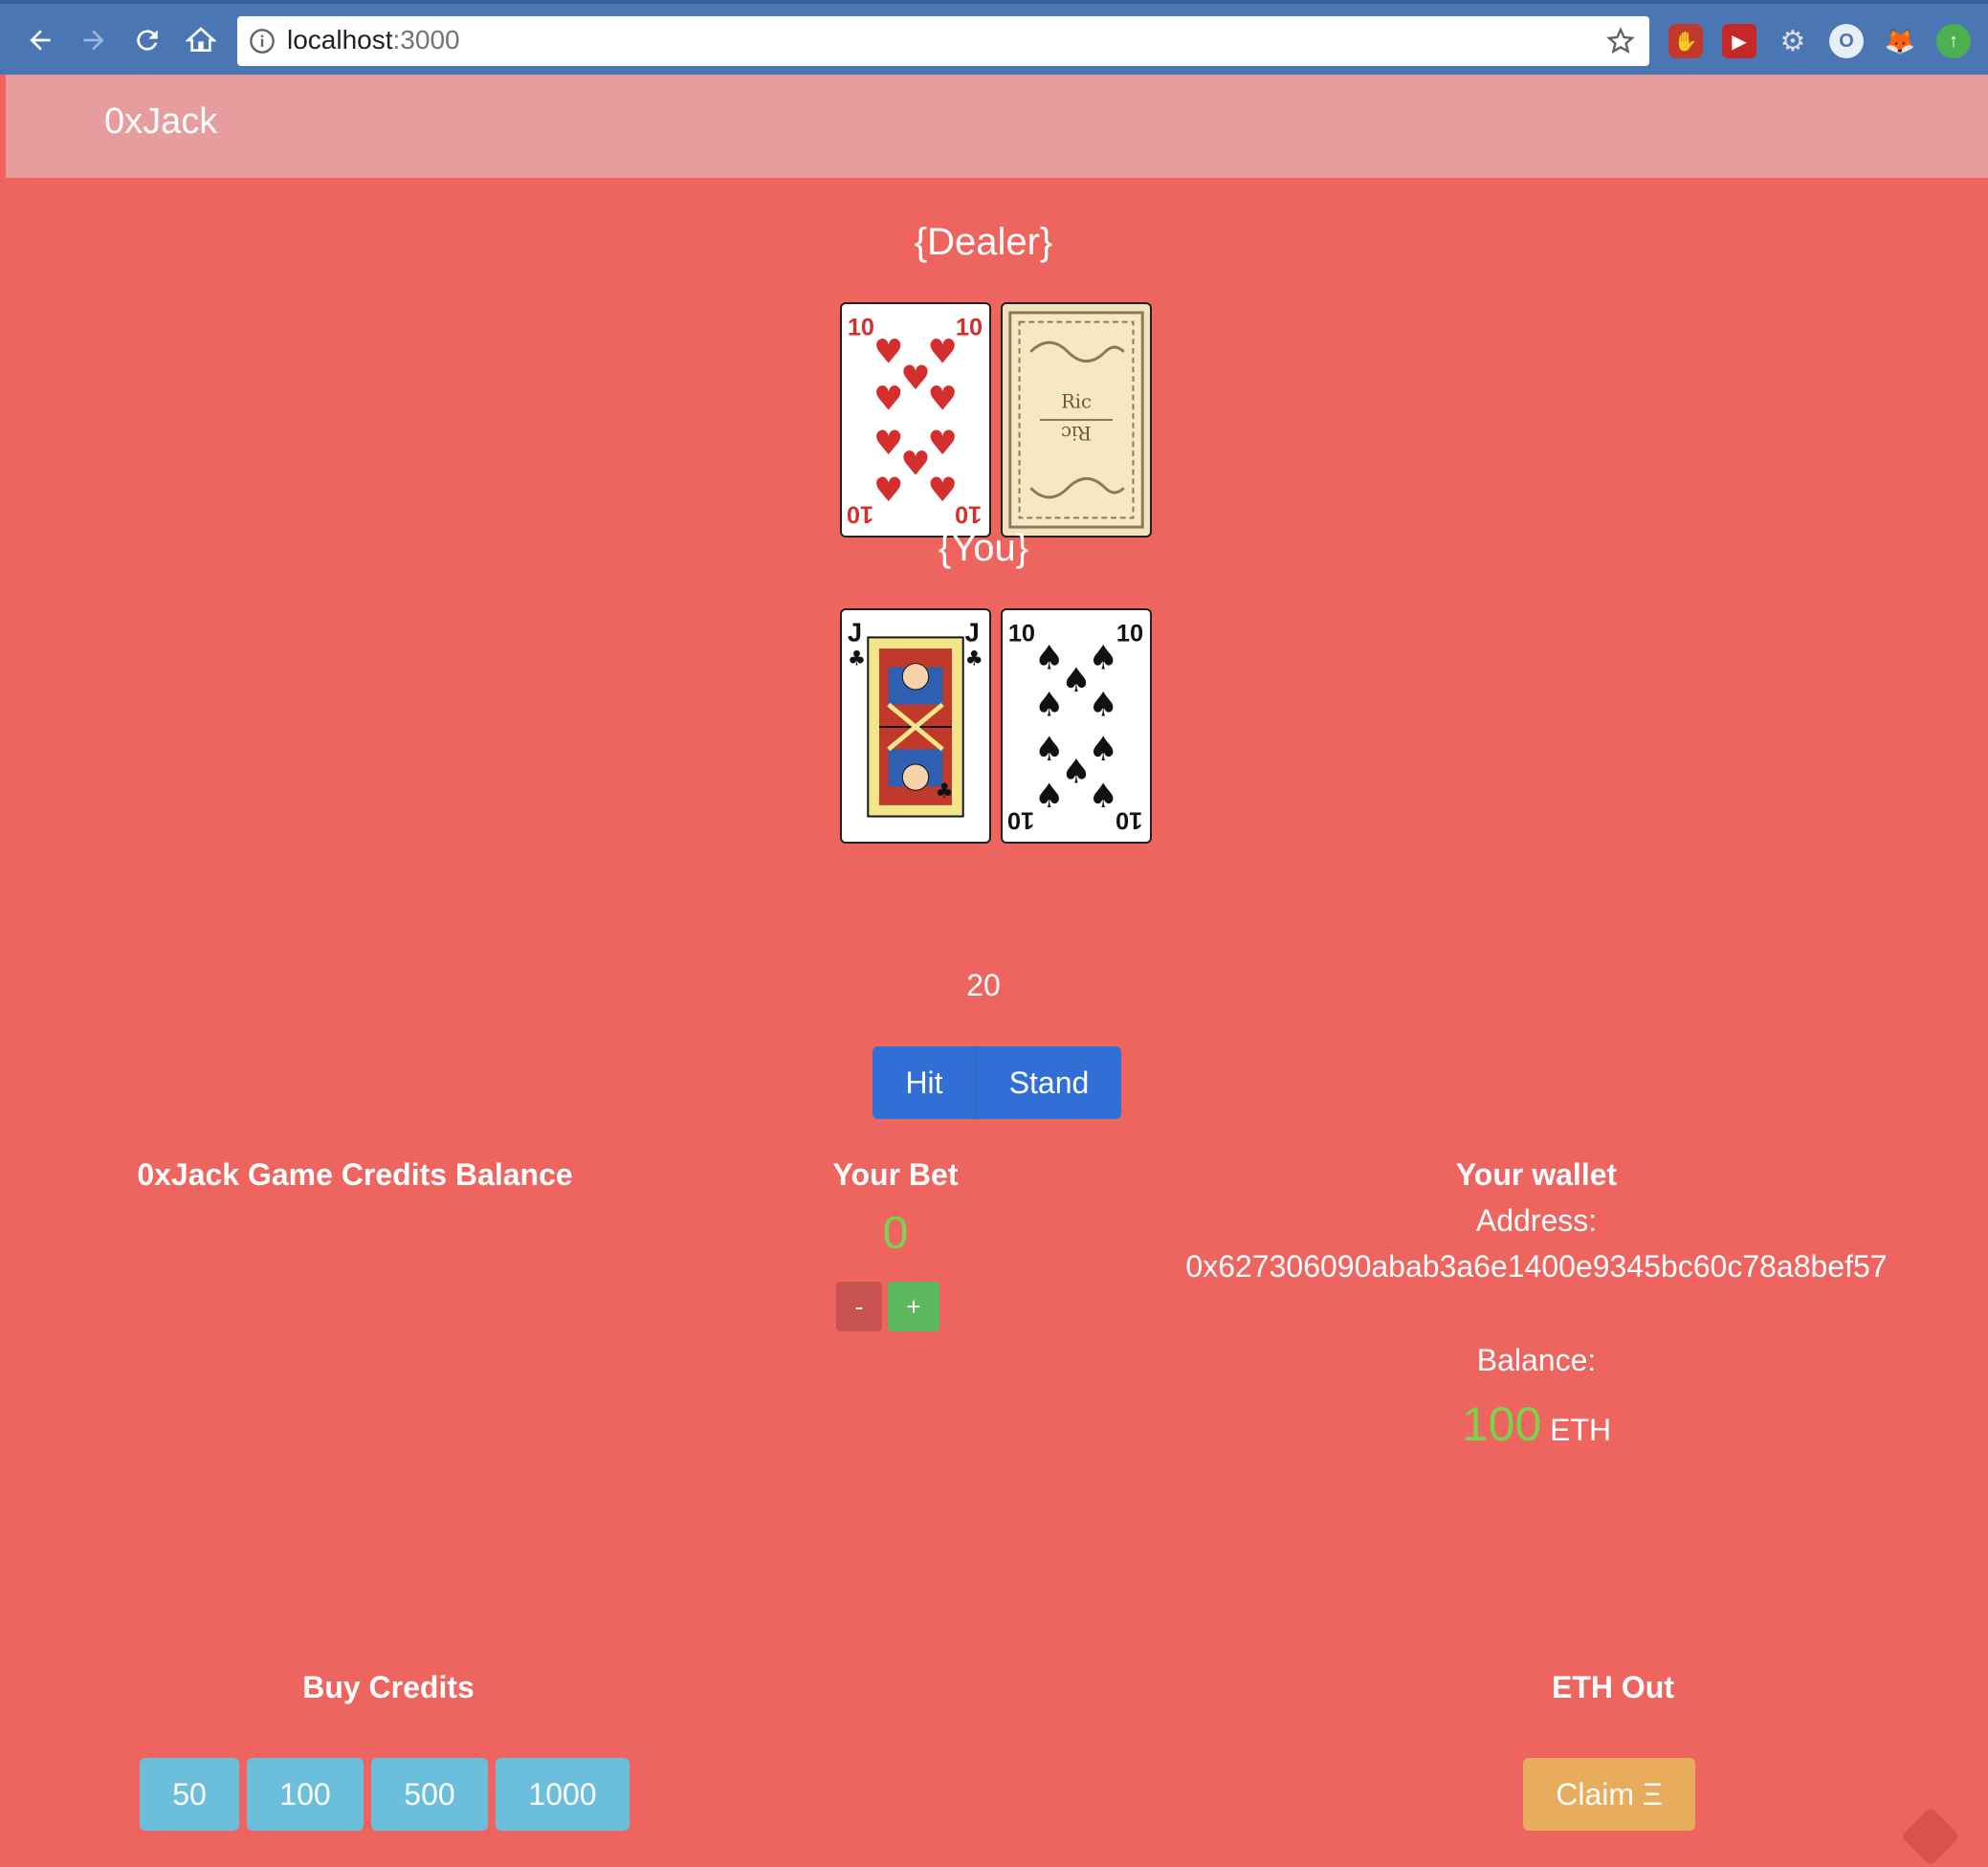 This screenshot has width=1988, height=1867. What do you see at coordinates (1739, 41) in the screenshot?
I see `video-speed-icon: ▶` at bounding box center [1739, 41].